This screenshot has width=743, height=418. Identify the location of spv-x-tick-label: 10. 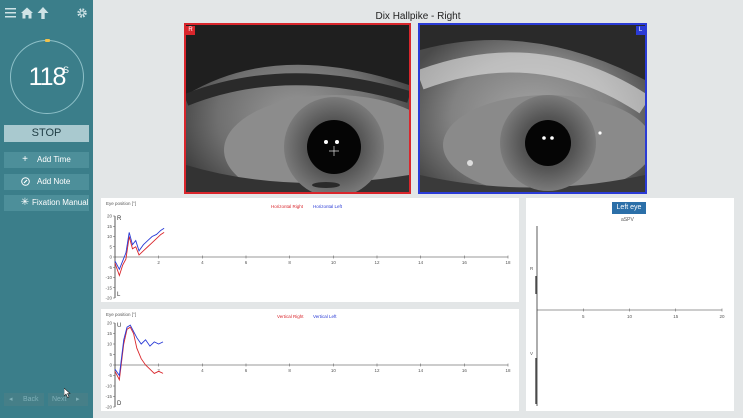
(630, 316).